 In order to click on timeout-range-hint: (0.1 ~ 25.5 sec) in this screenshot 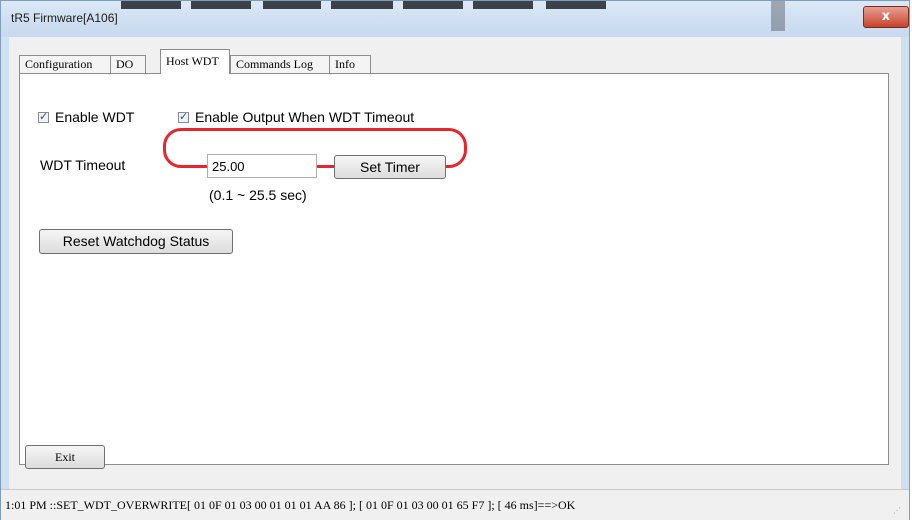, I will do `click(258, 195)`.